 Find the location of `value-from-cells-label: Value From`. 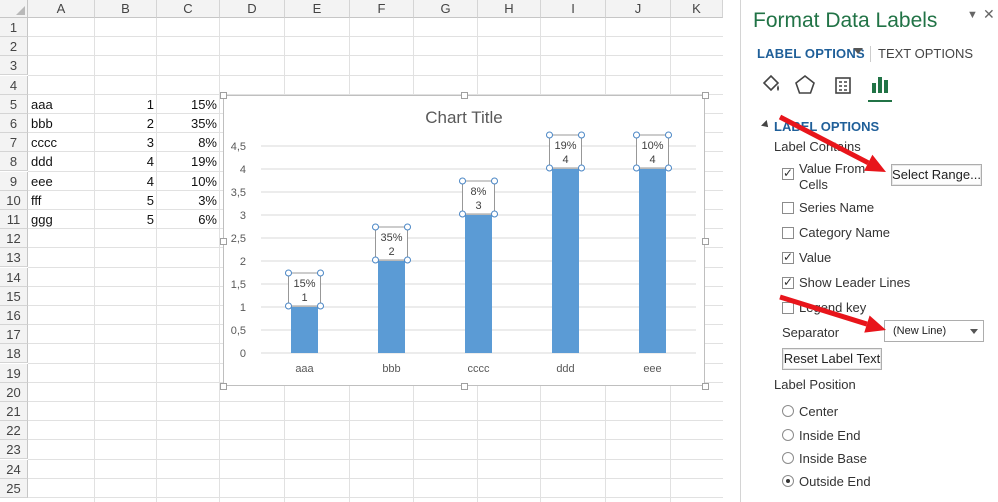

value-from-cells-label: Value From is located at coordinates (832, 168).